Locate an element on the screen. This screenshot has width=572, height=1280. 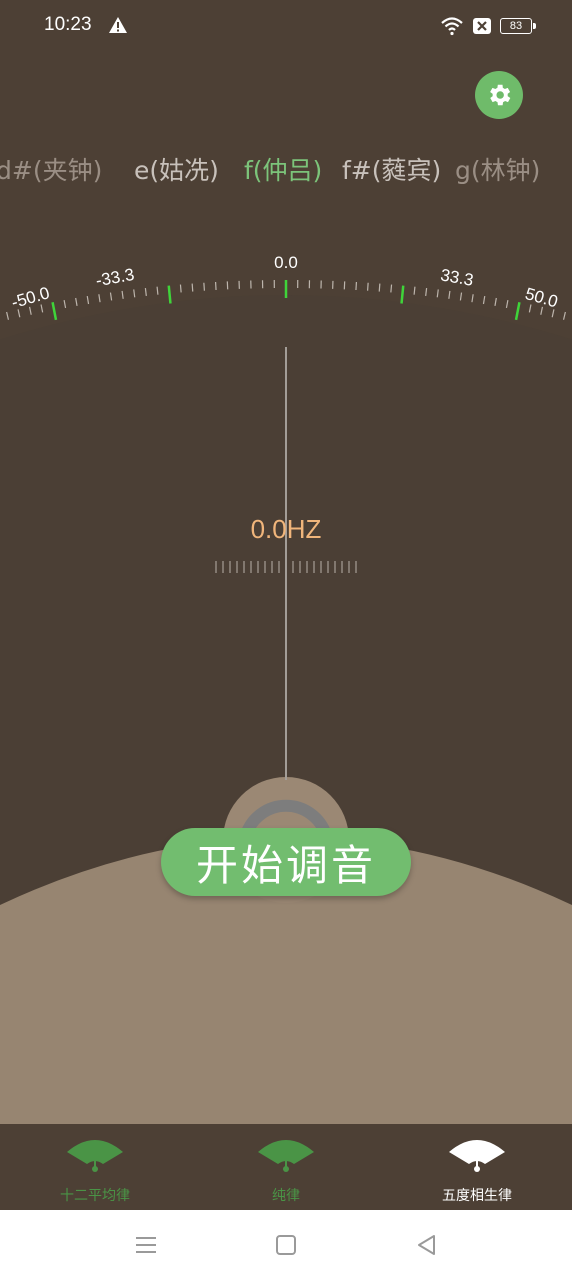
dial-label-minus50: -50.0 is located at coordinates (30, 297).